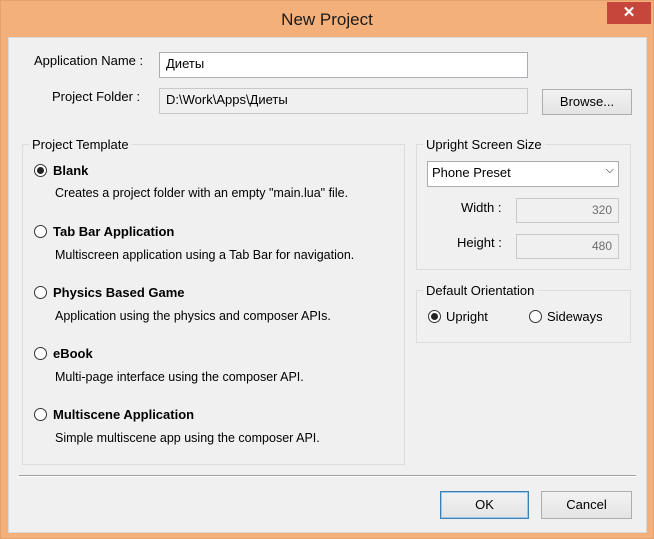 The height and width of the screenshot is (539, 654). What do you see at coordinates (567, 210) in the screenshot?
I see `width-field: 320` at bounding box center [567, 210].